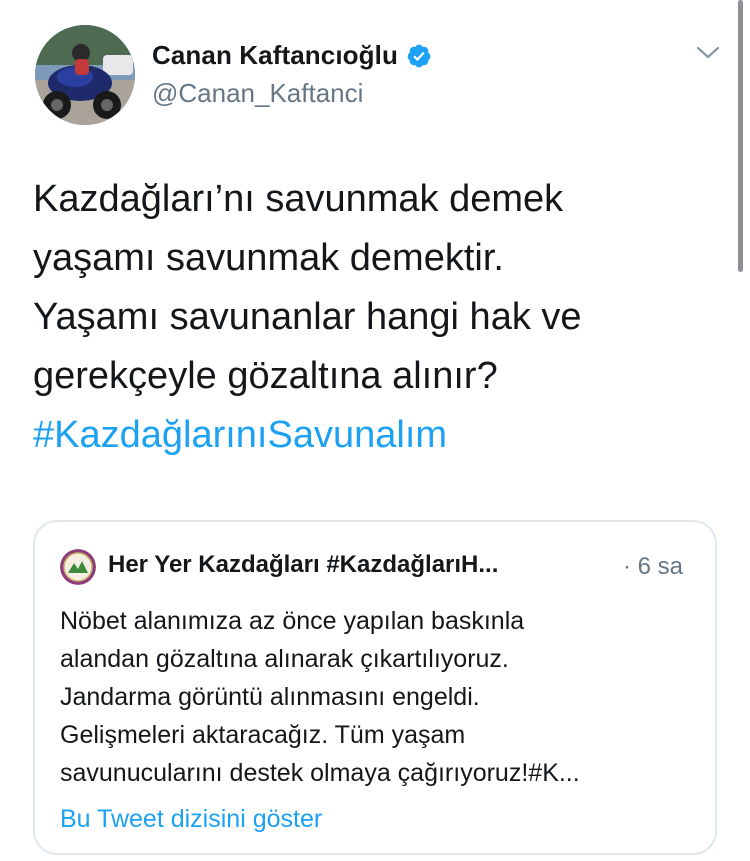 Image resolution: width=750 pixels, height=861 pixels. I want to click on tweet-text-line: yaşamı savunmak demektir., so click(268, 258).